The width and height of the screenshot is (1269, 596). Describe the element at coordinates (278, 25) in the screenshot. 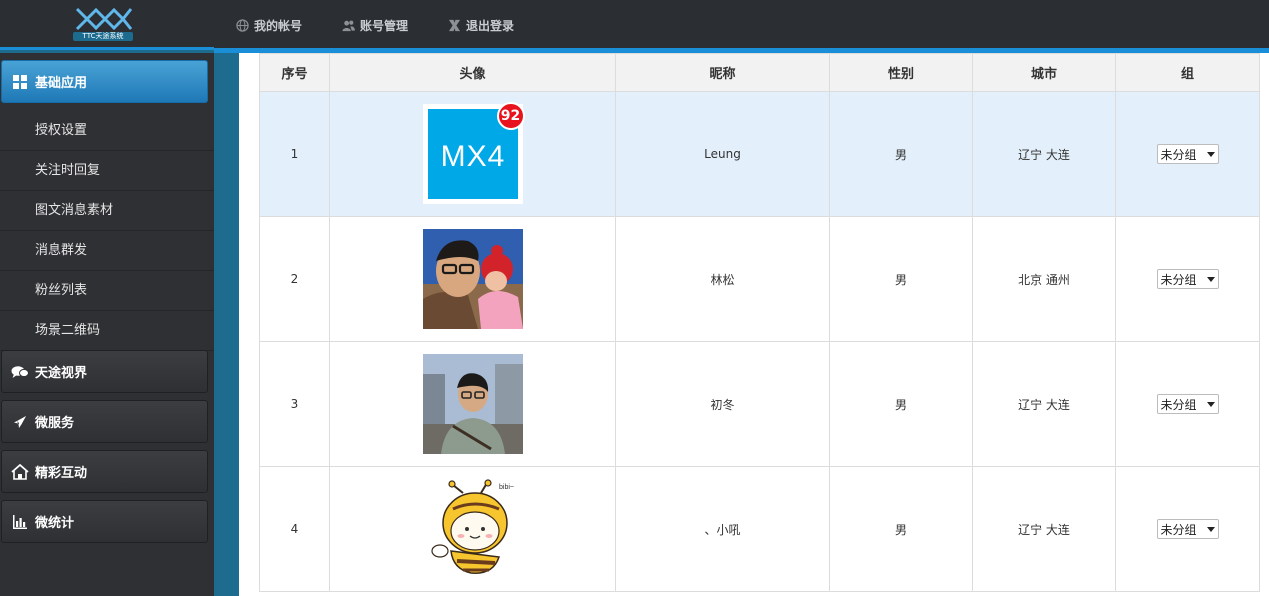

I see `nav-my-account-label: 我的帐号` at that location.